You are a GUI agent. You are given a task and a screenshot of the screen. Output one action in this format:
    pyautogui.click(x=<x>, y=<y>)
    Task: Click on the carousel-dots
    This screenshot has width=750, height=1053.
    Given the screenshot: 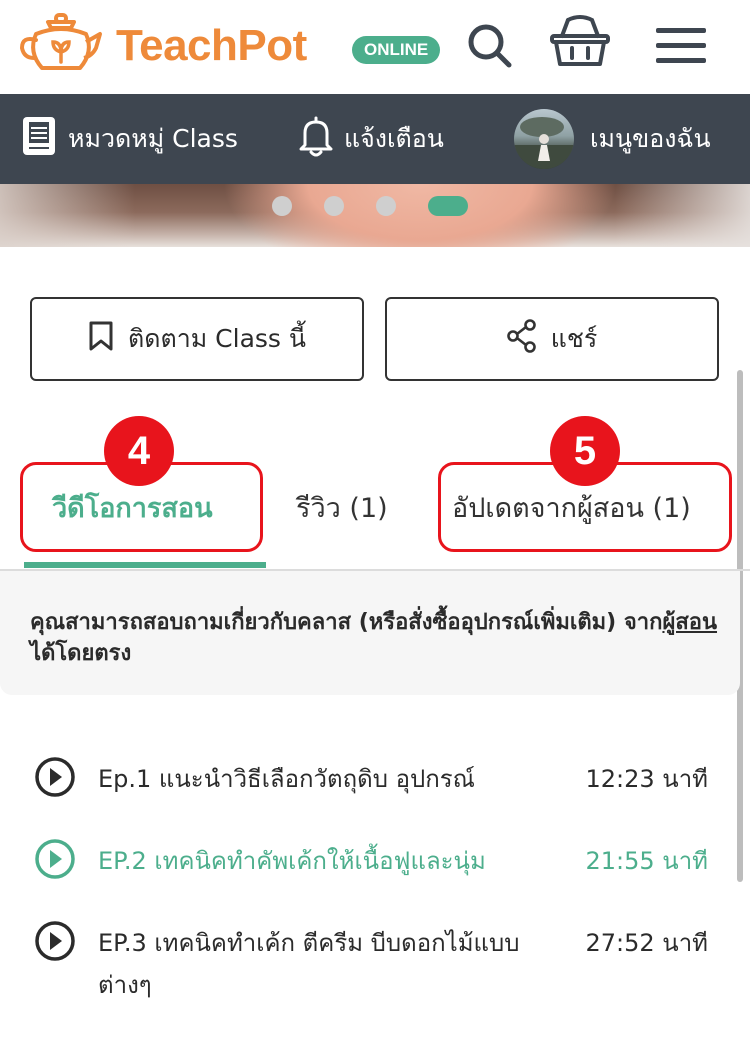 What is the action you would take?
    pyautogui.click(x=370, y=206)
    